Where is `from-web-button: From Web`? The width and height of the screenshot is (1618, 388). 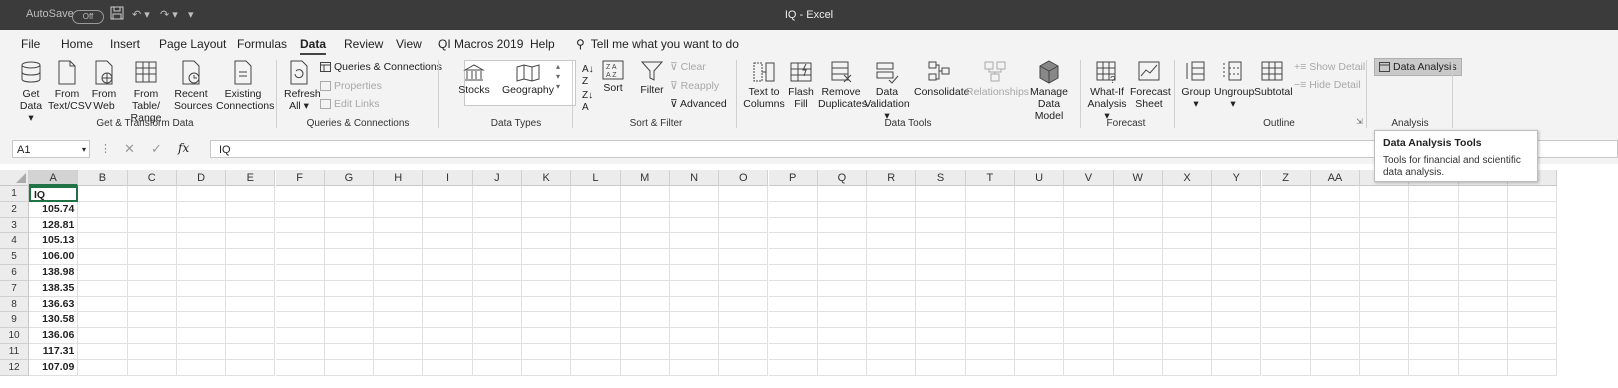
from-web-button: From Web is located at coordinates (104, 86).